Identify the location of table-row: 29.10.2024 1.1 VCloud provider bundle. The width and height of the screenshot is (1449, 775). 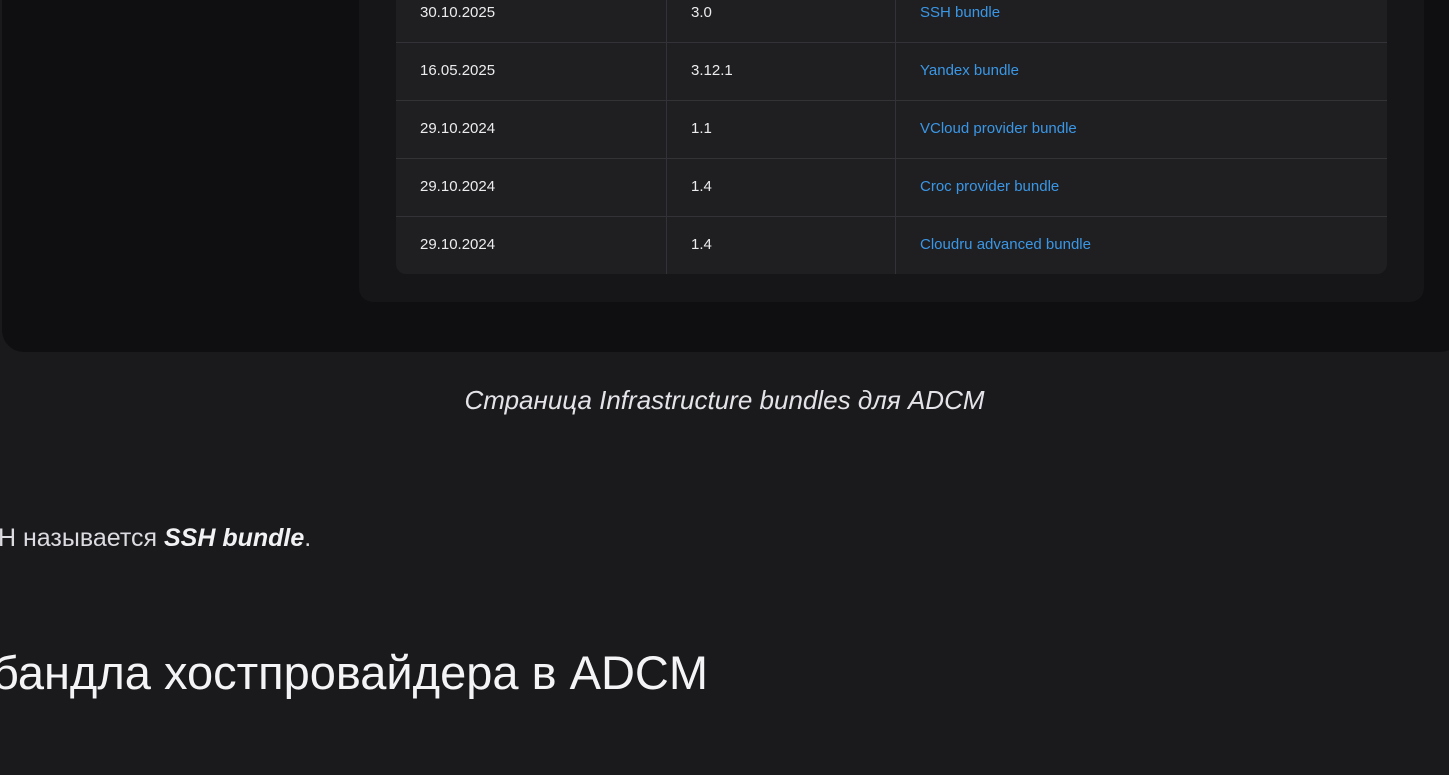
(891, 129).